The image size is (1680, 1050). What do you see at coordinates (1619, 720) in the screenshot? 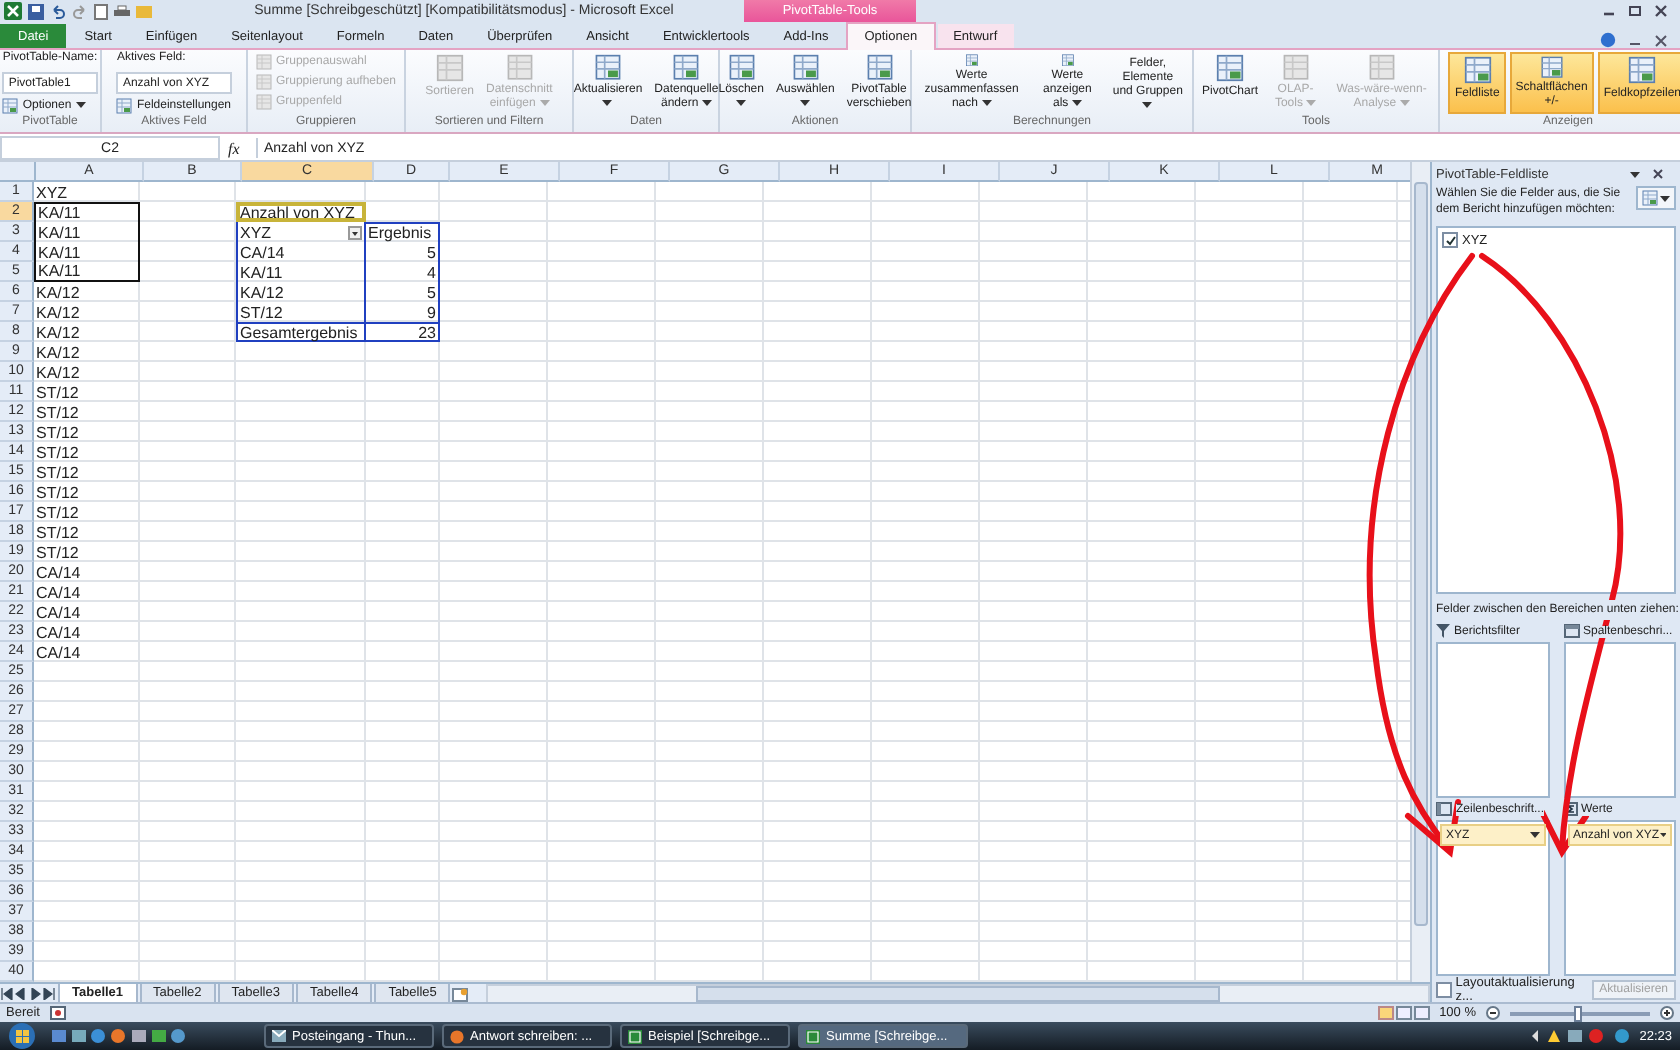
I see `drop-area` at bounding box center [1619, 720].